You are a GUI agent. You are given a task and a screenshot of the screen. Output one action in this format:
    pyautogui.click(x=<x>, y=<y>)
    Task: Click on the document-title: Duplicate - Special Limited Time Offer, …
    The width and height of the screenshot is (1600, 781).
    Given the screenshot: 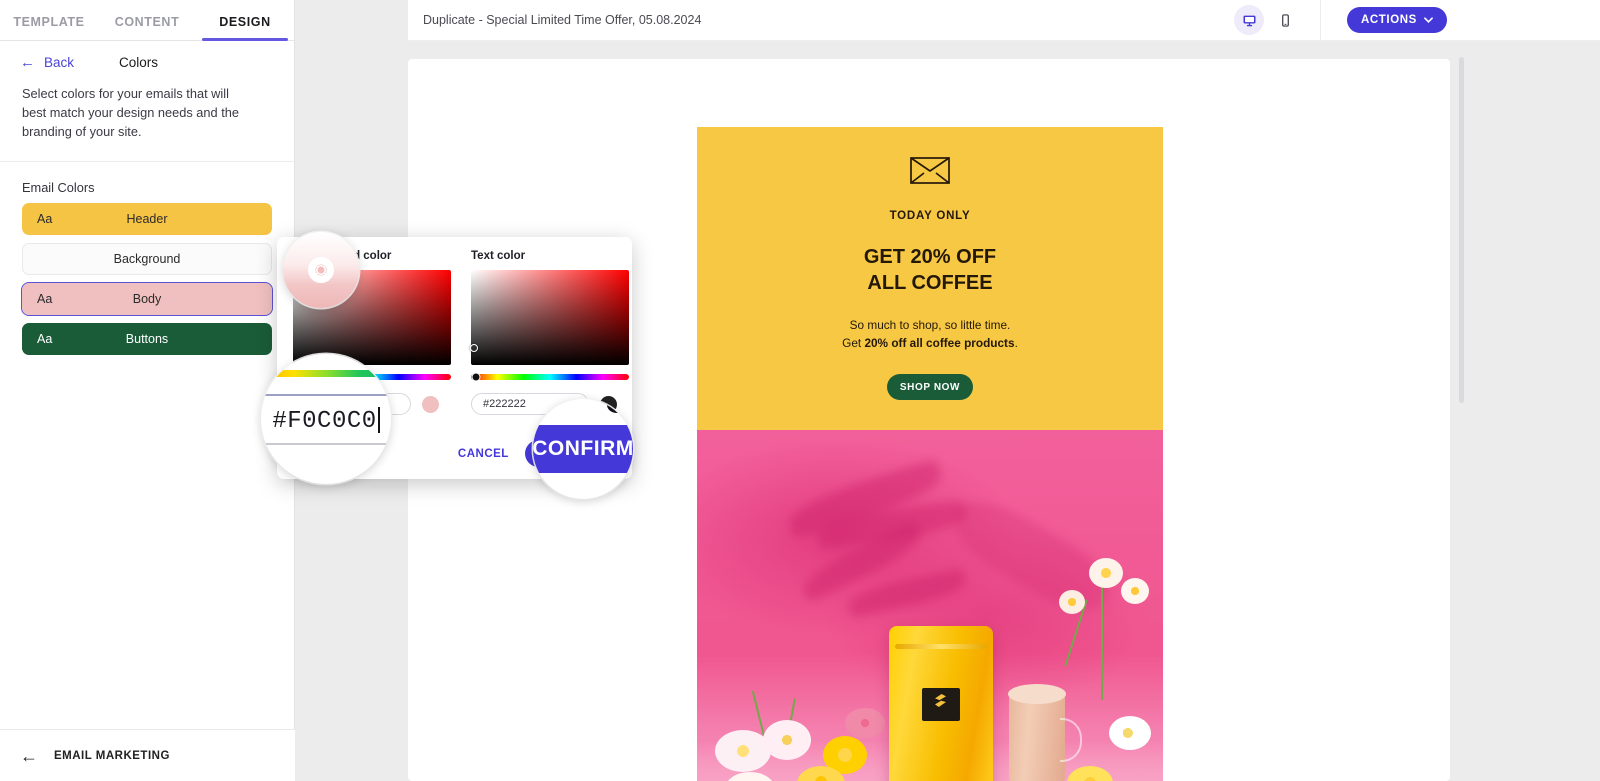 What is the action you would take?
    pyautogui.click(x=562, y=20)
    